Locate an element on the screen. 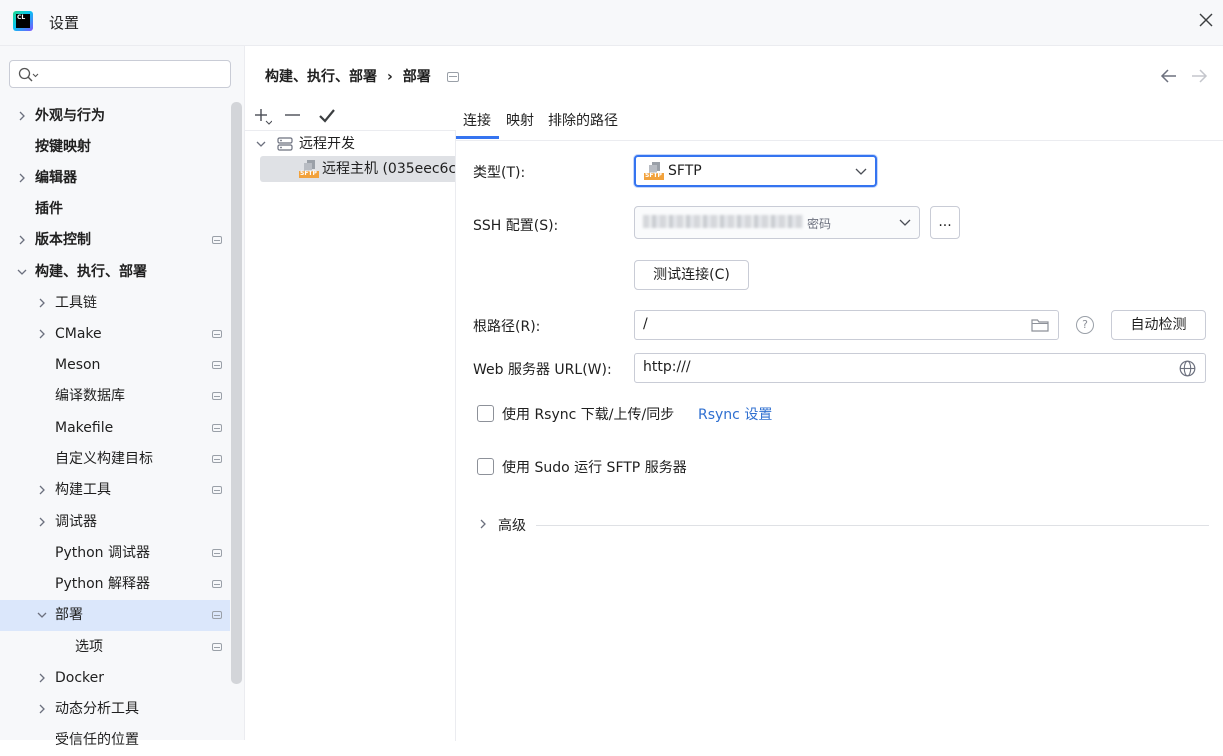 The width and height of the screenshot is (1223, 756). arrow-right-icon is located at coordinates (1199, 76).